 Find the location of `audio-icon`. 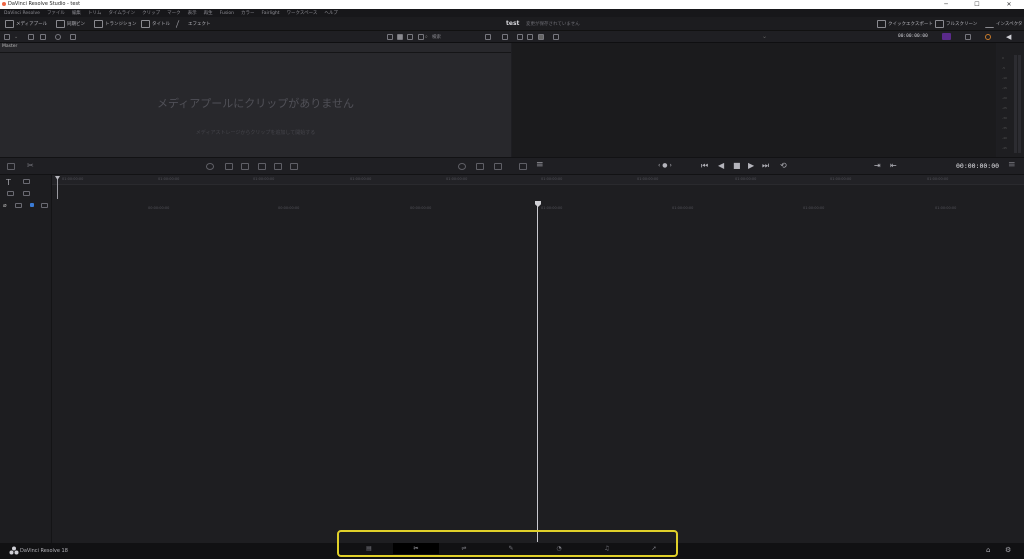

audio-icon is located at coordinates (505, 37).